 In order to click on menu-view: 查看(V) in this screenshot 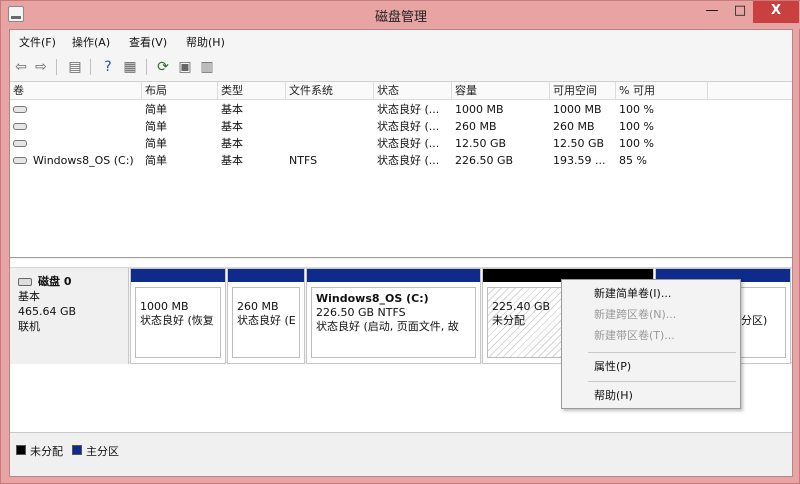, I will do `click(148, 42)`.